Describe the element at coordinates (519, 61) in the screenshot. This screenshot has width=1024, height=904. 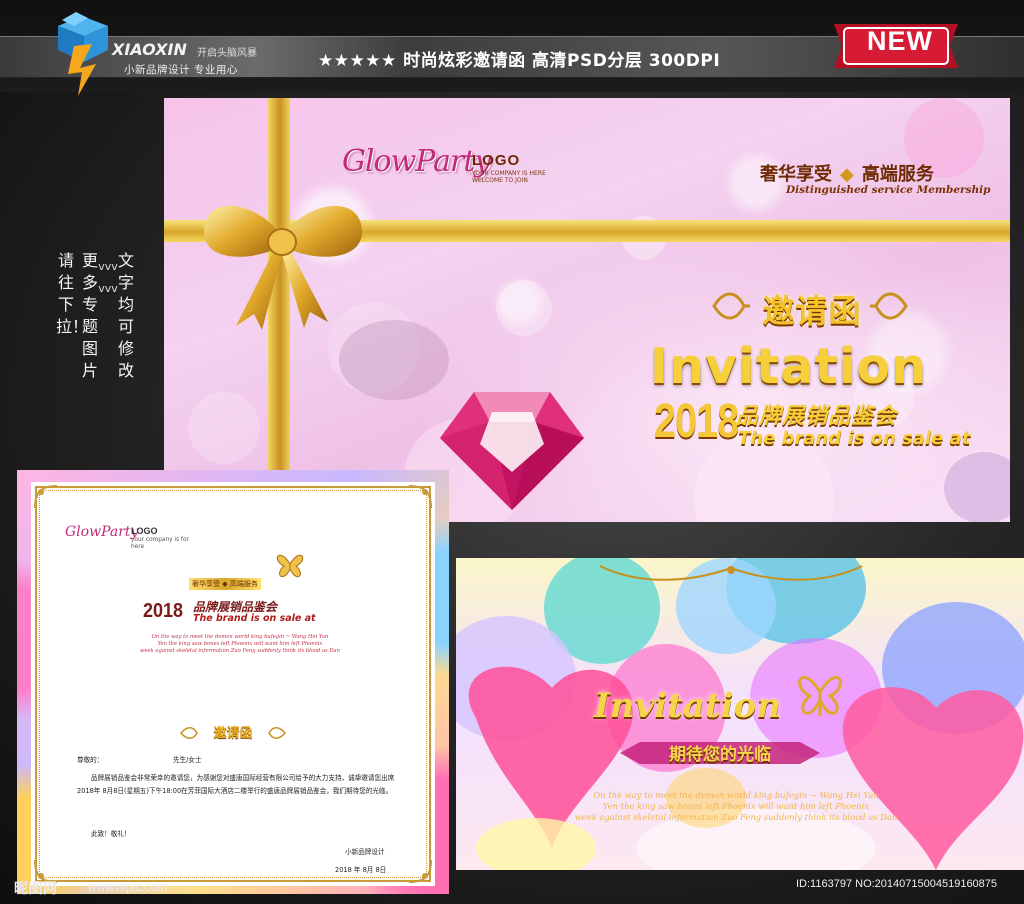
I see `headline: ★★★★★ 时尚炫彩邀请函 高清PSD分层 300DPI` at that location.